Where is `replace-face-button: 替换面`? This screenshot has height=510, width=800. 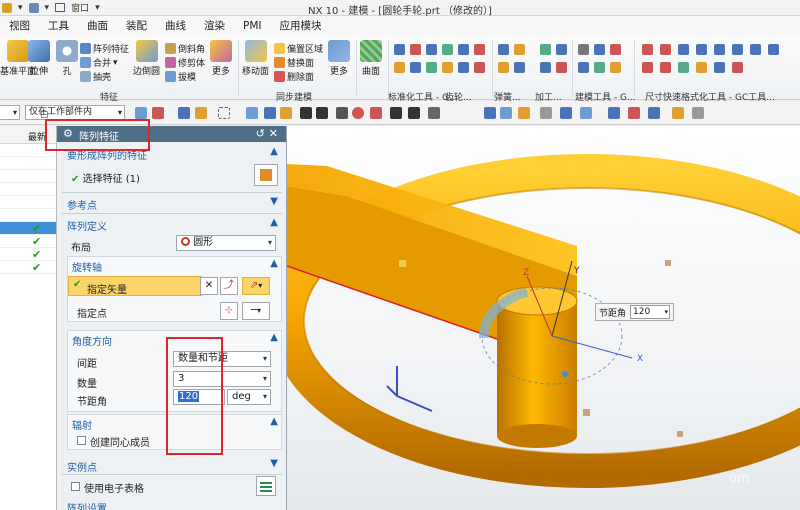 replace-face-button: 替换面 is located at coordinates (294, 62).